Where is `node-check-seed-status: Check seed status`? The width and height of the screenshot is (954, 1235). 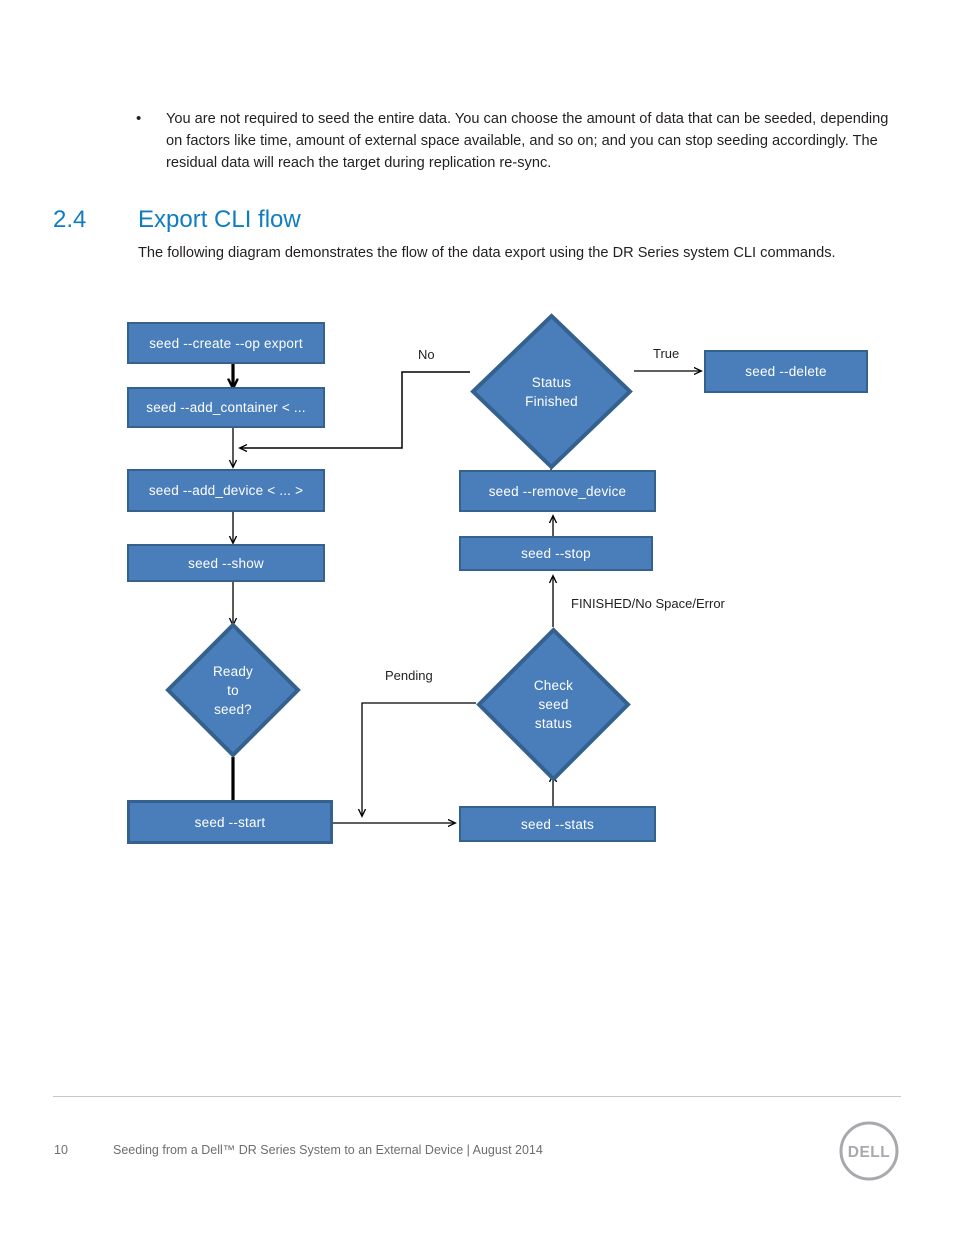
node-check-seed-status: Check seed status is located at coordinates (553, 704).